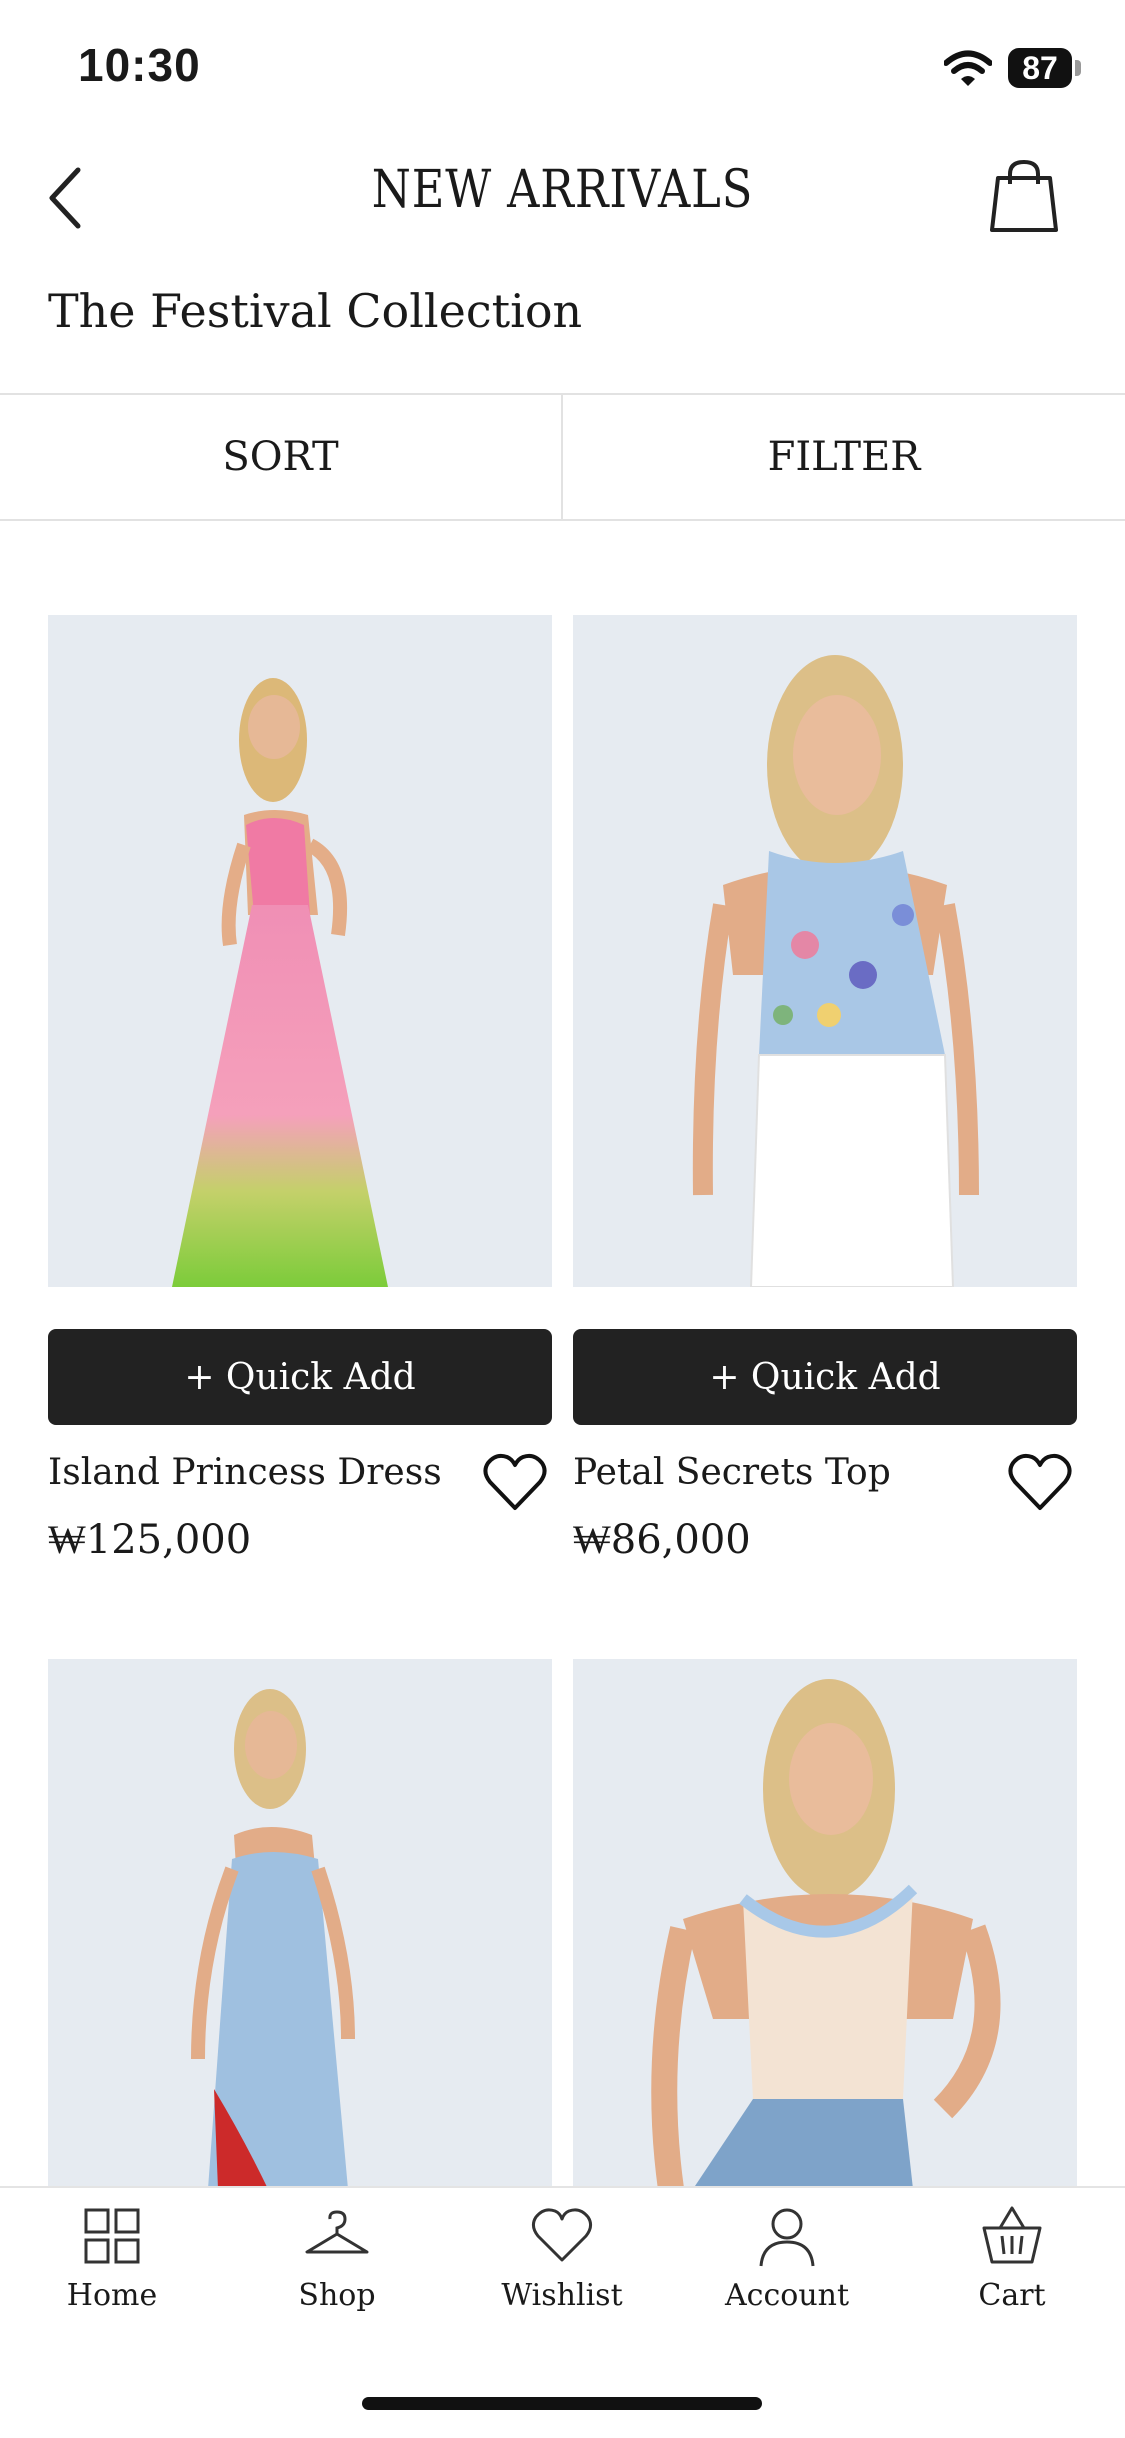 The width and height of the screenshot is (1125, 2438). What do you see at coordinates (787, 2295) in the screenshot?
I see `tab-label: Account` at bounding box center [787, 2295].